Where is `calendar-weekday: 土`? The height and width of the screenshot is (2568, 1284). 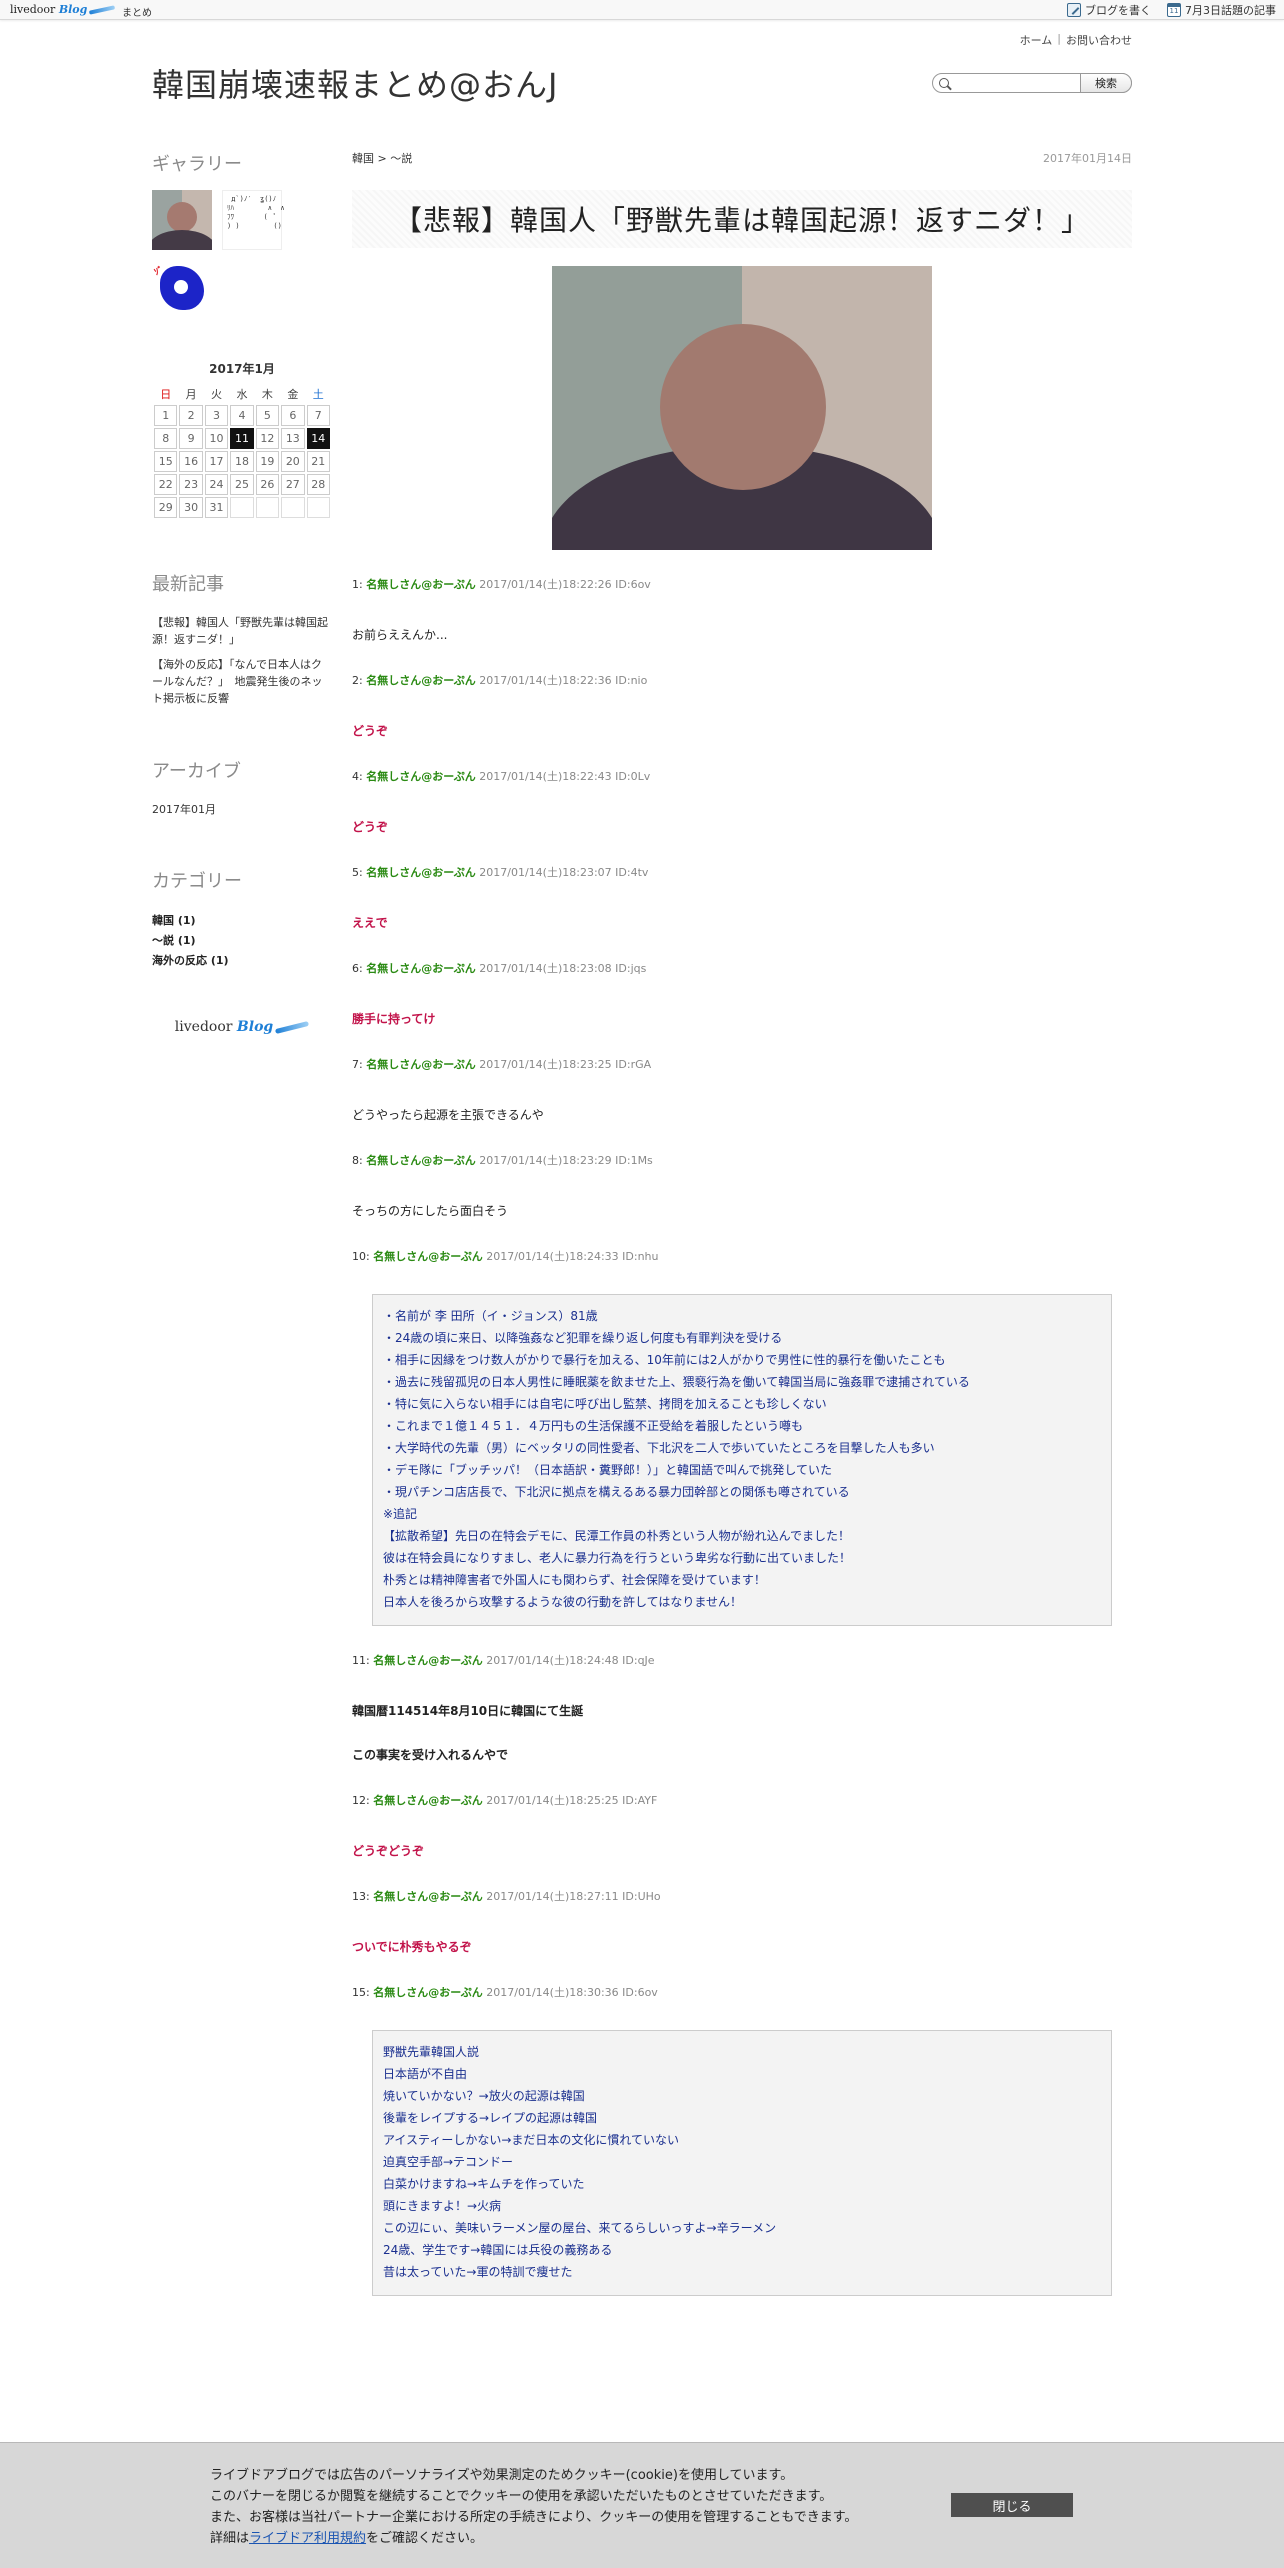
calendar-weekday: 土 is located at coordinates (318, 394).